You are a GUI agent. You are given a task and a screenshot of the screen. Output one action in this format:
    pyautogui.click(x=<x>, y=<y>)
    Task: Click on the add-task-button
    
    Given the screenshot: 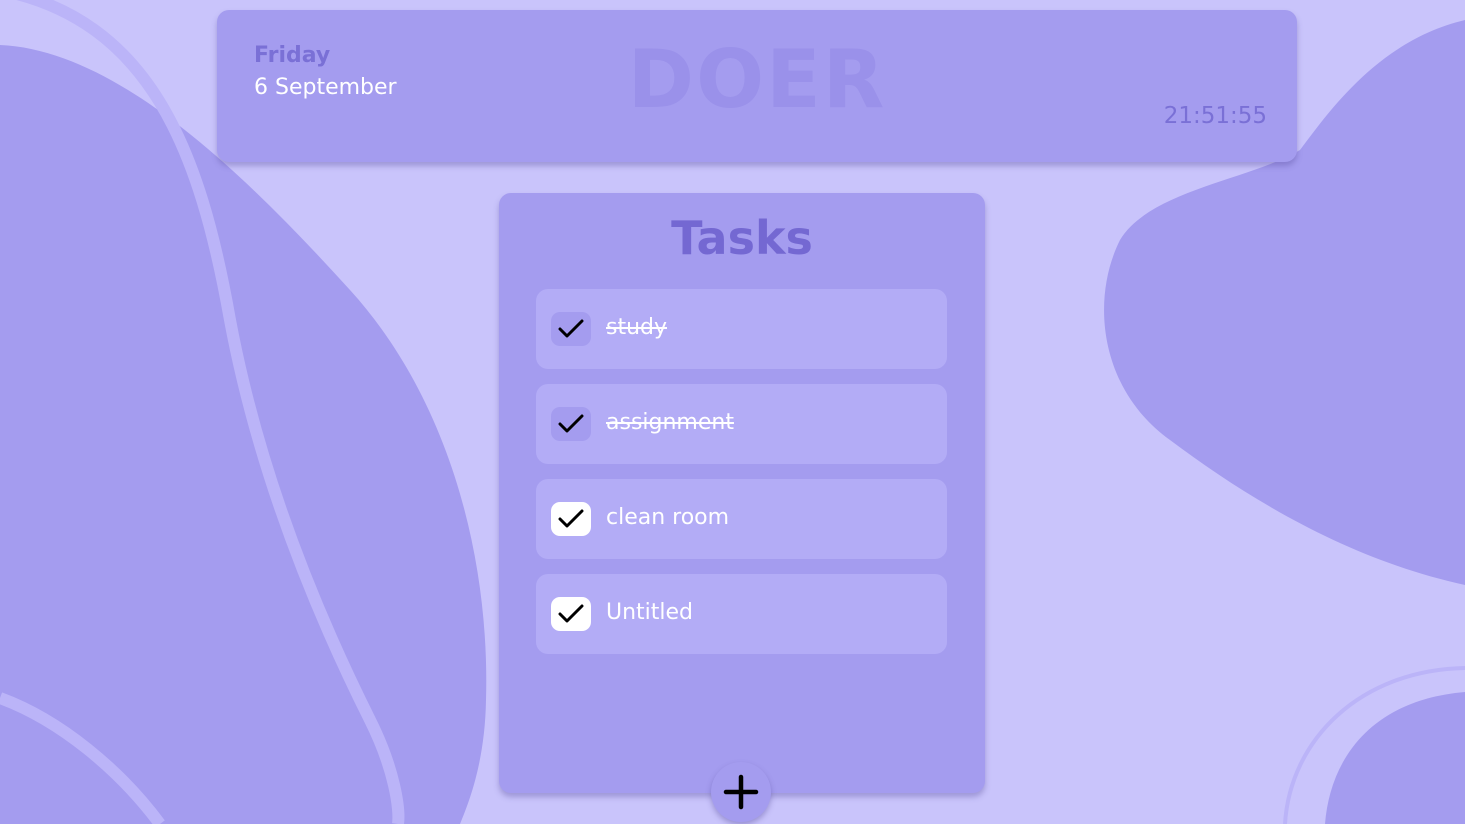 What is the action you would take?
    pyautogui.click(x=741, y=792)
    